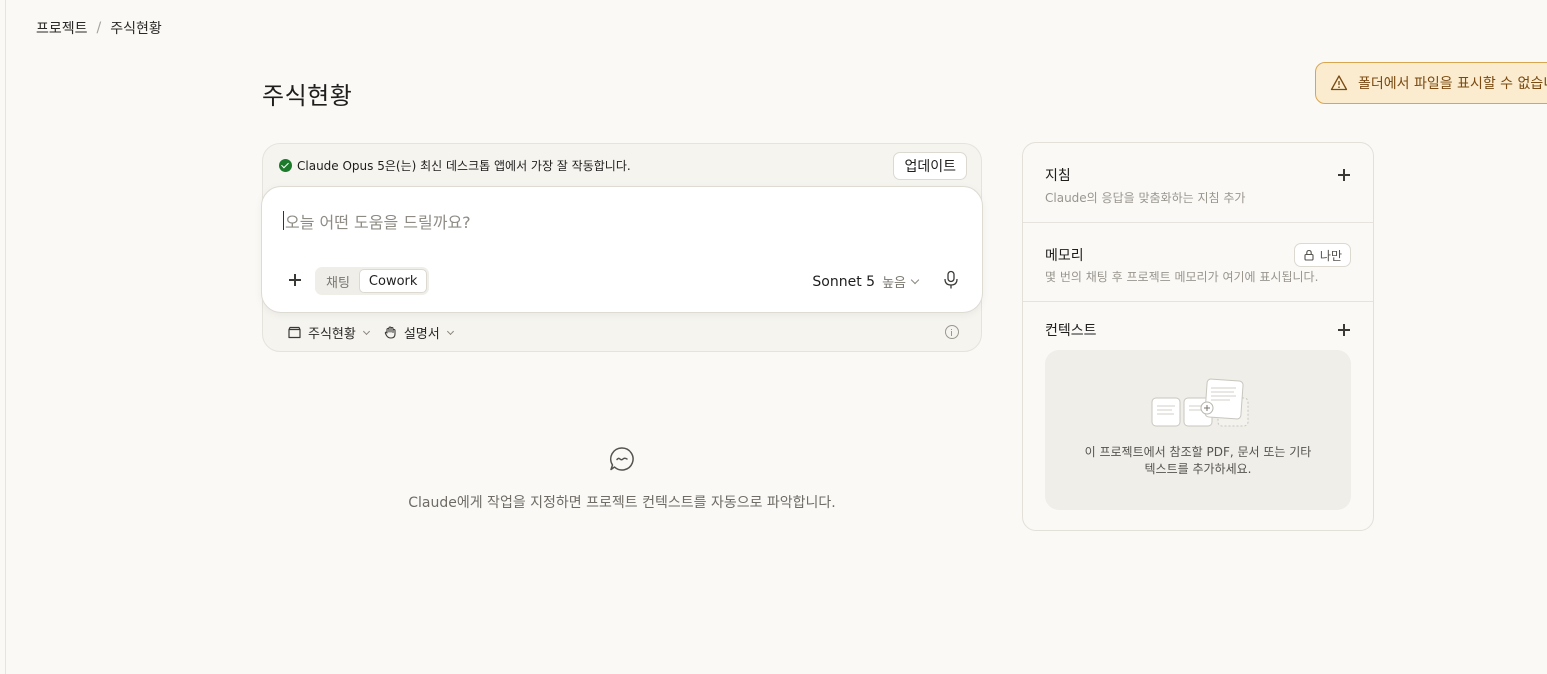 The height and width of the screenshot is (674, 1547). I want to click on style-label: 설명서, so click(421, 334).